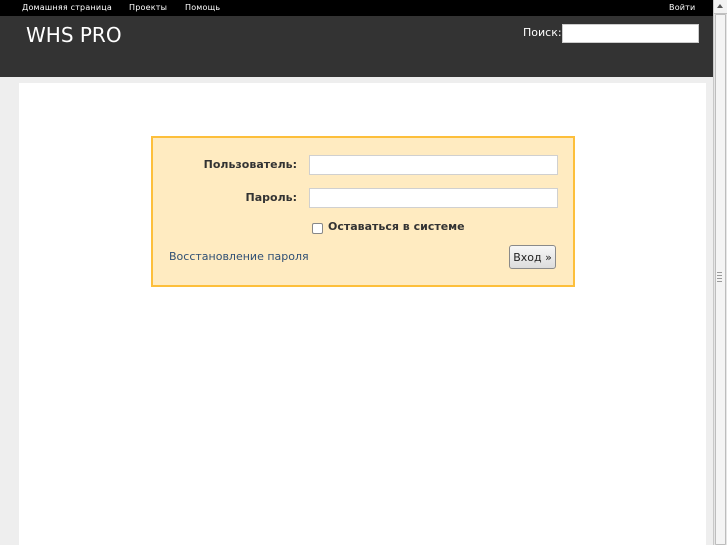  I want to click on top-menu: Домашняя страница Проекты Помощь Войти, so click(356, 8).